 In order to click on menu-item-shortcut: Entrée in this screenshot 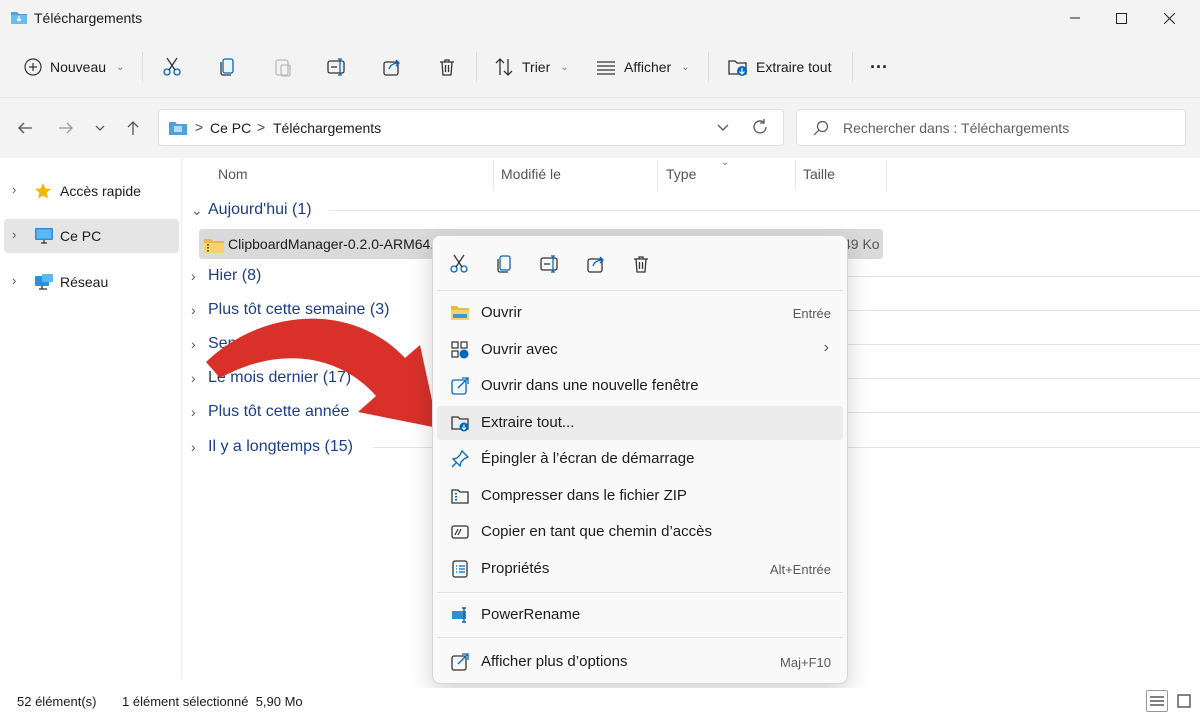, I will do `click(811, 313)`.